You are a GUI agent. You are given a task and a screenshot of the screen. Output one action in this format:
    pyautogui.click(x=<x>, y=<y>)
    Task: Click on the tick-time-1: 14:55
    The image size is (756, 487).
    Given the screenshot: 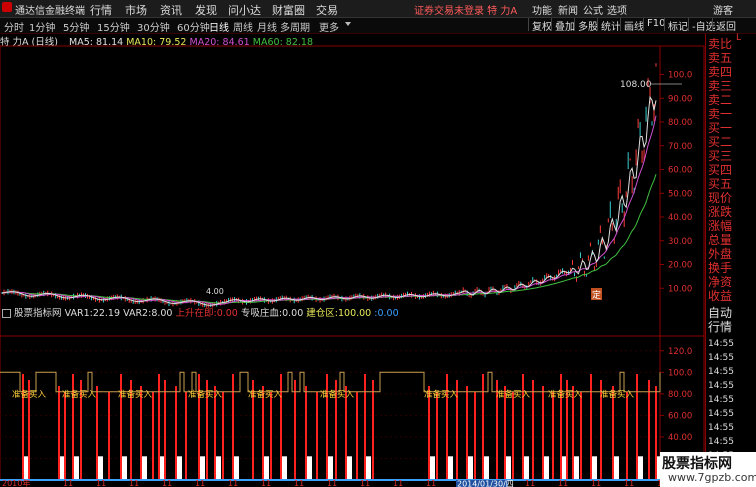 What is the action you would take?
    pyautogui.click(x=721, y=358)
    